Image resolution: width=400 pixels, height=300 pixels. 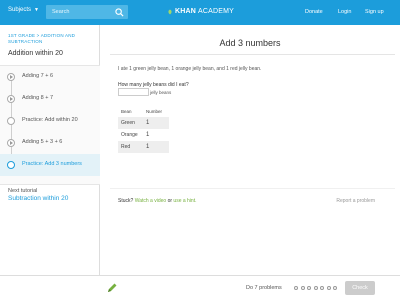 I want to click on progress-dots, so click(x=315, y=288).